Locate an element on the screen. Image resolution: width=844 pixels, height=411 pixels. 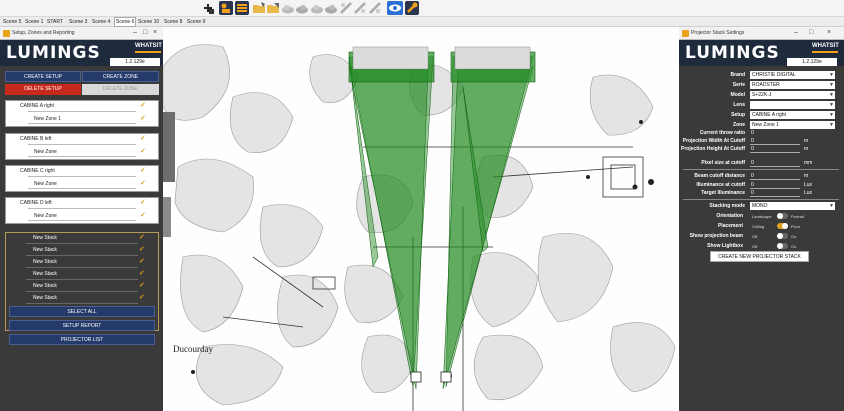
orientation-toggle is located at coordinates (782, 216).